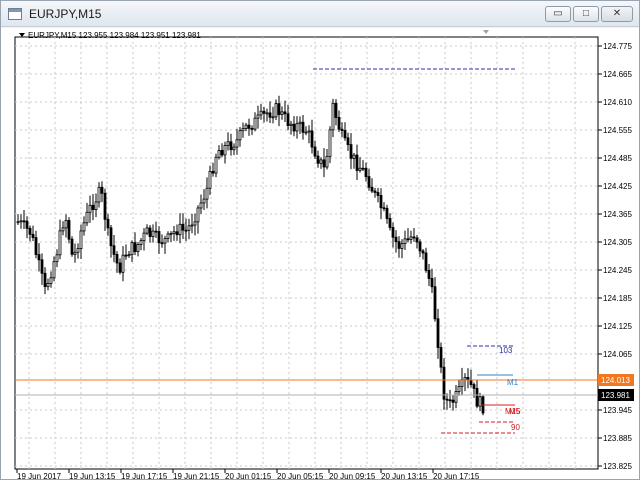  What do you see at coordinates (617, 186) in the screenshot?
I see `price-label: 124.425` at bounding box center [617, 186].